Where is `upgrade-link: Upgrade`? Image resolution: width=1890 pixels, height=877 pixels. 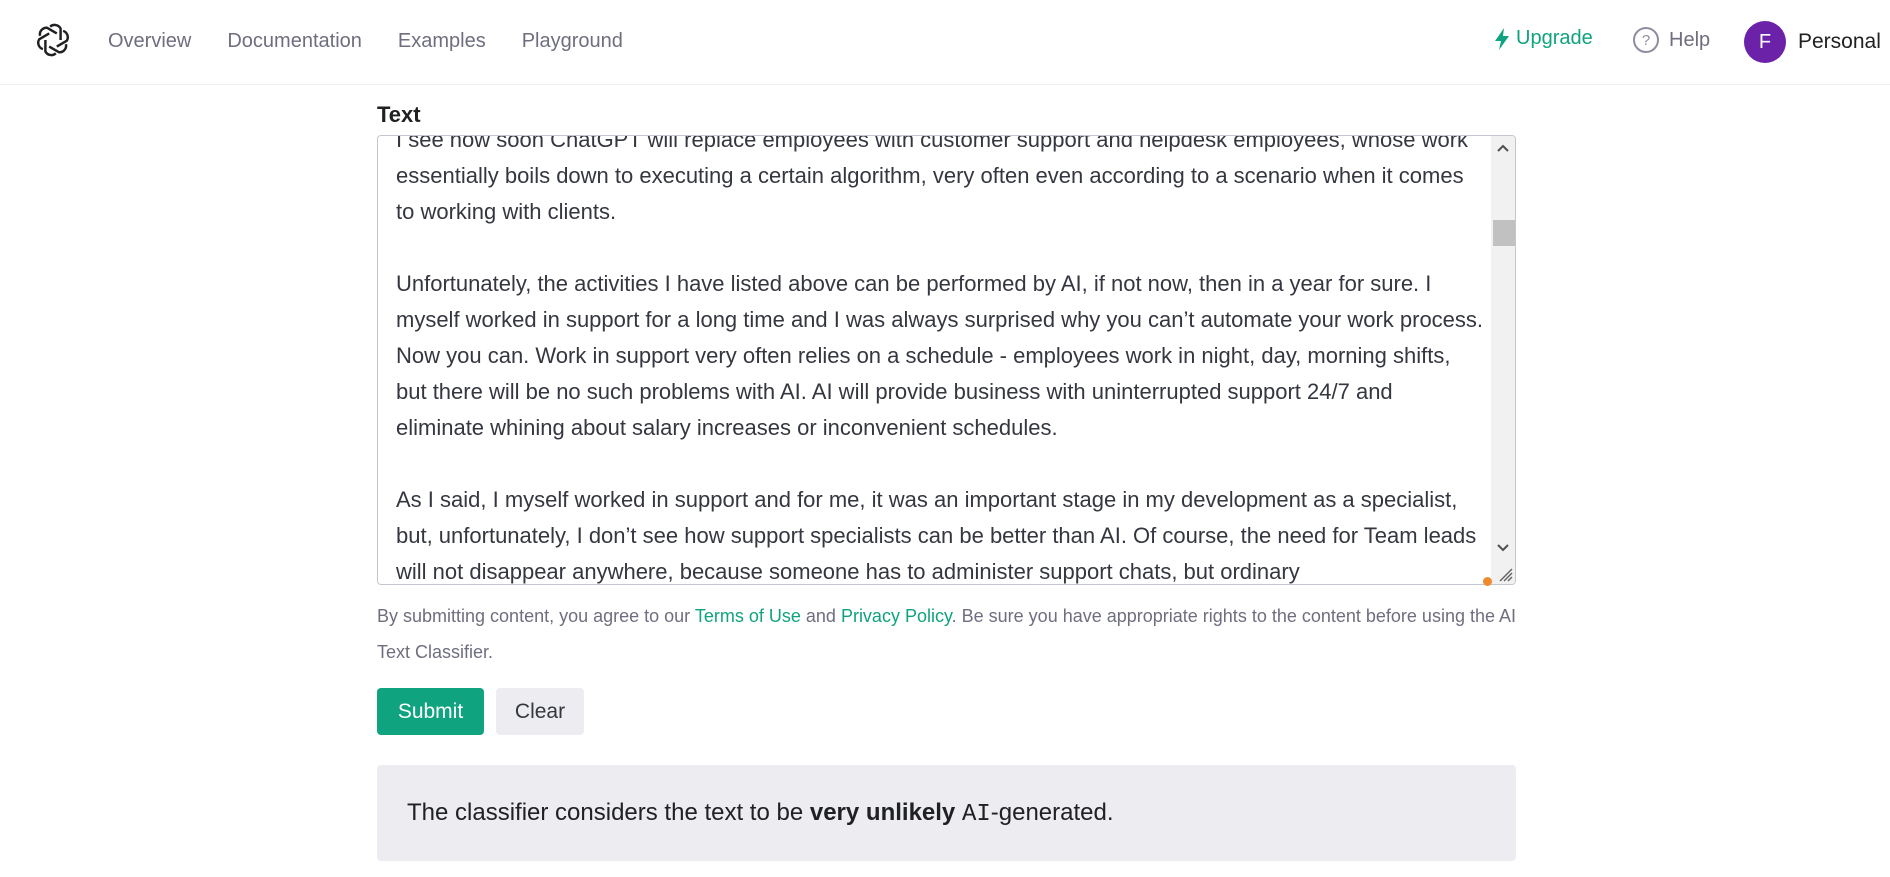 upgrade-link: Upgrade is located at coordinates (1543, 38).